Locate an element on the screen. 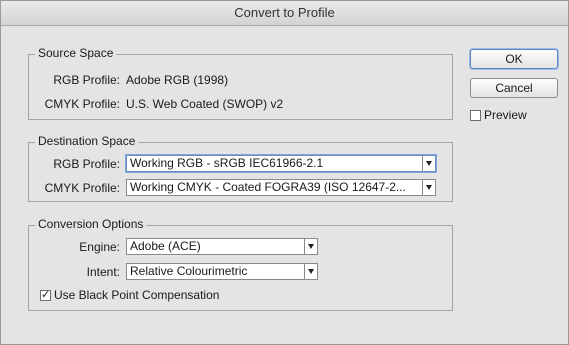  source-cmyk-profile-label: CMYK Profile: is located at coordinates (82, 104).